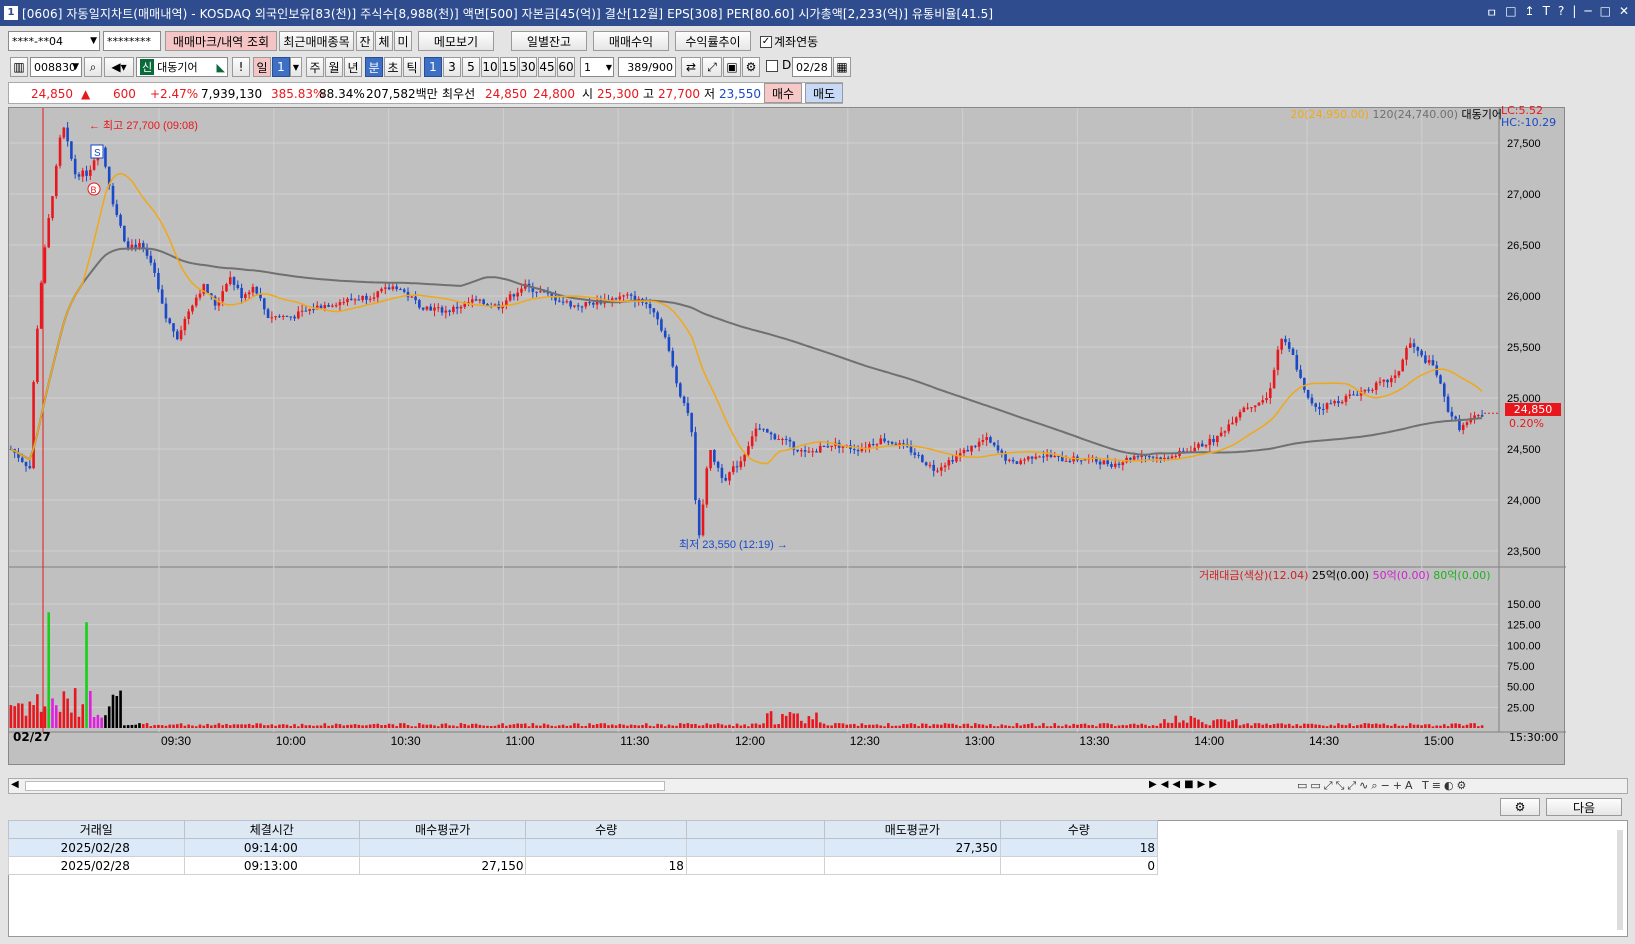  Describe the element at coordinates (712, 67) in the screenshot. I see `draw-tool-icon: ⤢` at that location.